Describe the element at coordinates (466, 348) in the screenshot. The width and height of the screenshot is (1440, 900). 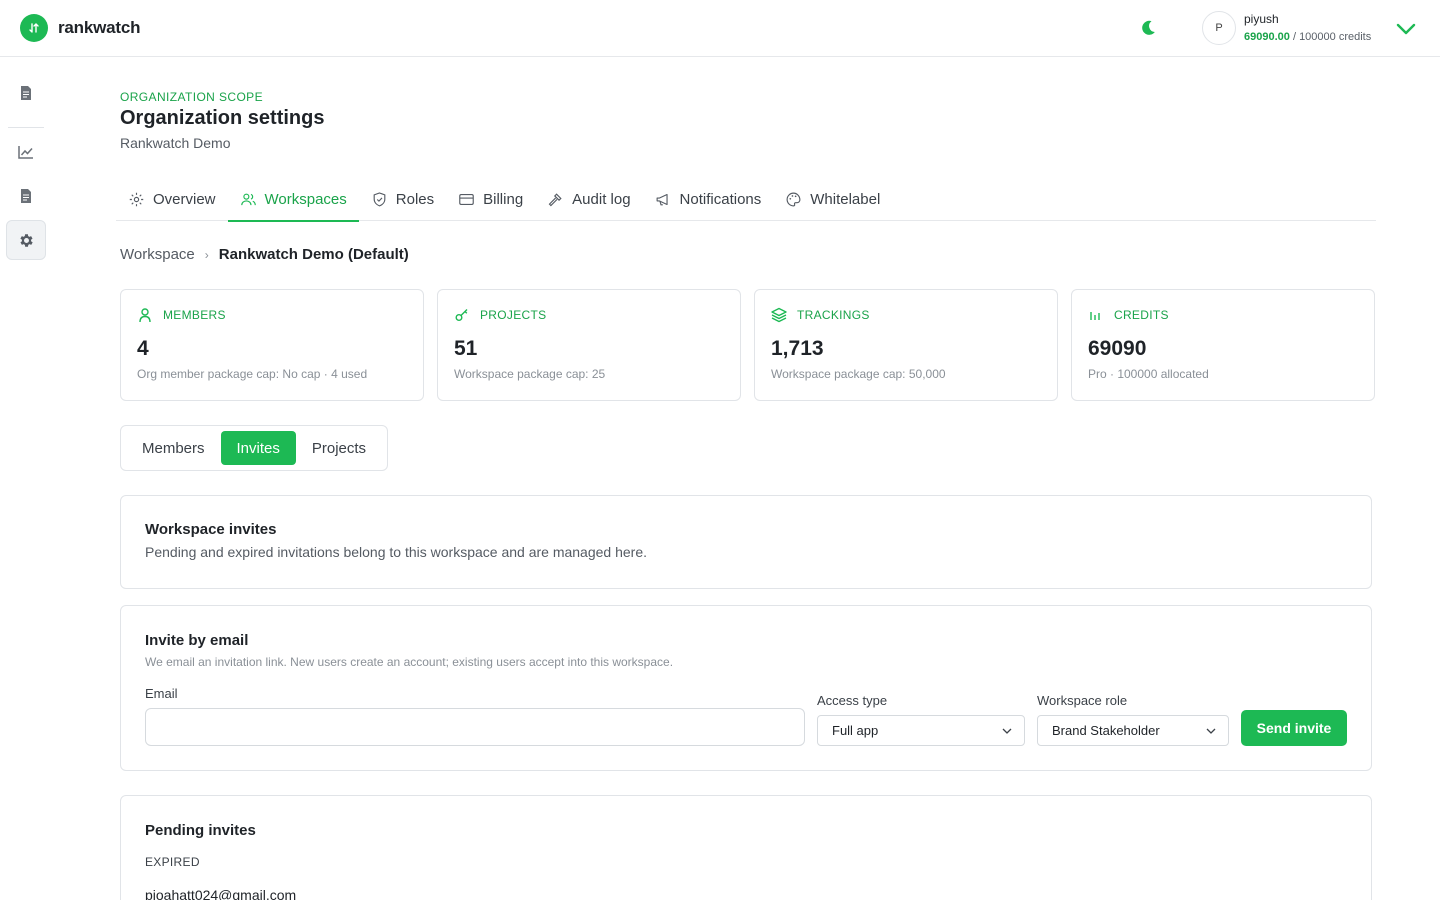
I see `stat-value: 51` at that location.